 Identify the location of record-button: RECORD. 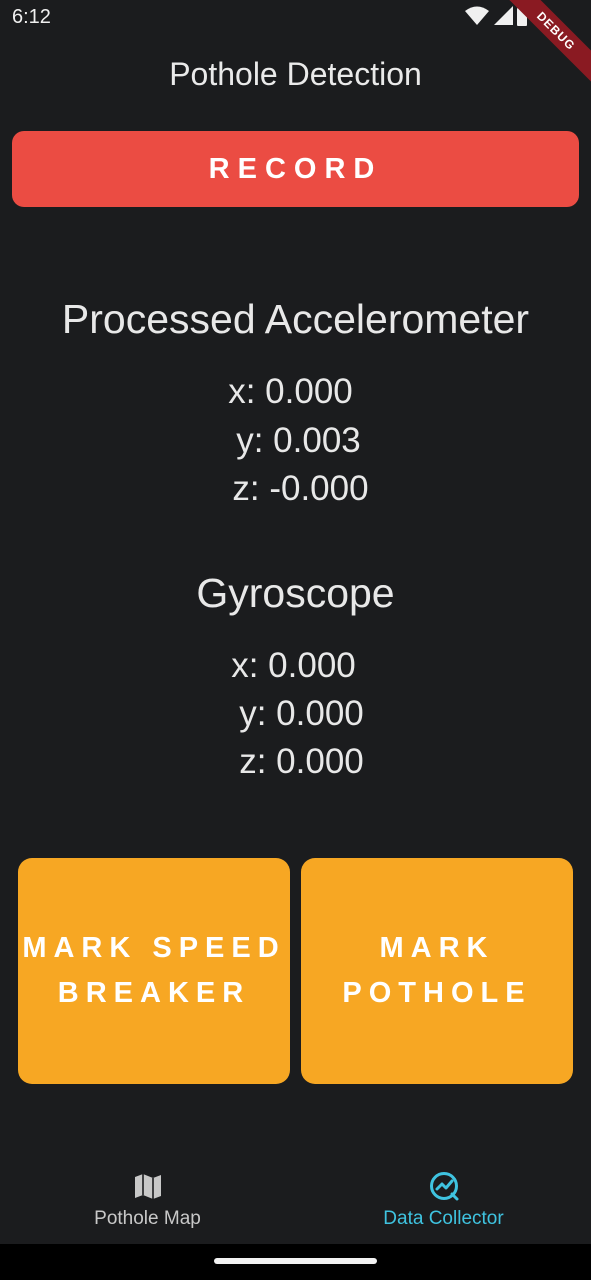
(295, 169).